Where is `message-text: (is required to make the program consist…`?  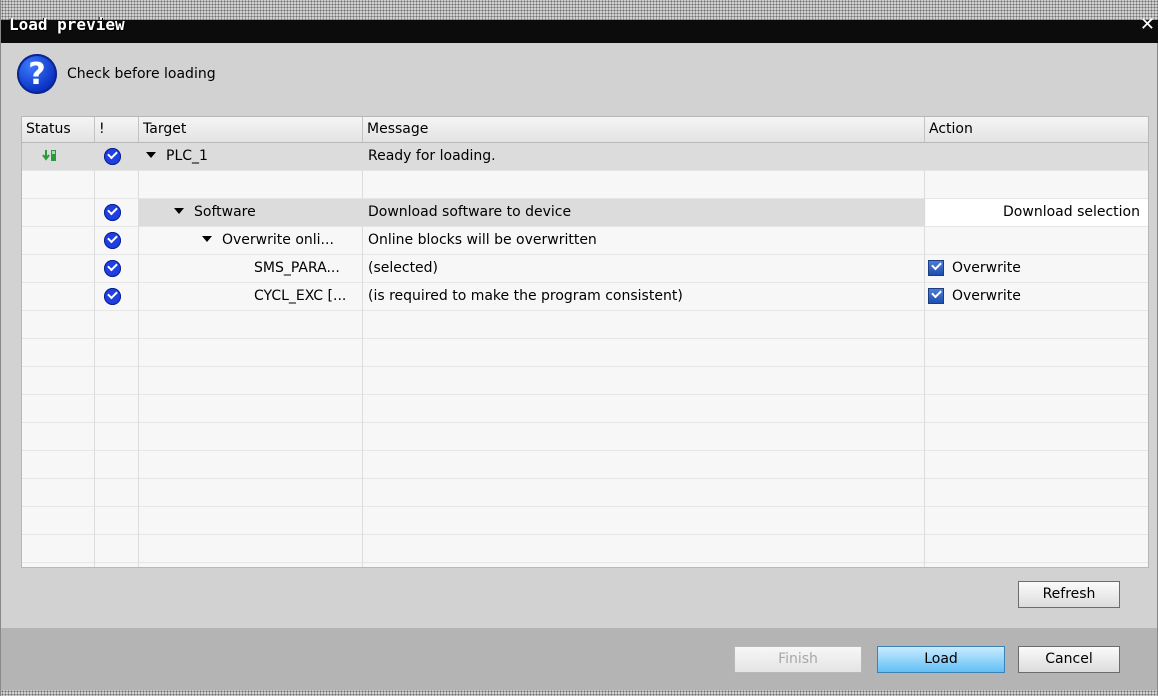
message-text: (is required to make the program consist… is located at coordinates (525, 296).